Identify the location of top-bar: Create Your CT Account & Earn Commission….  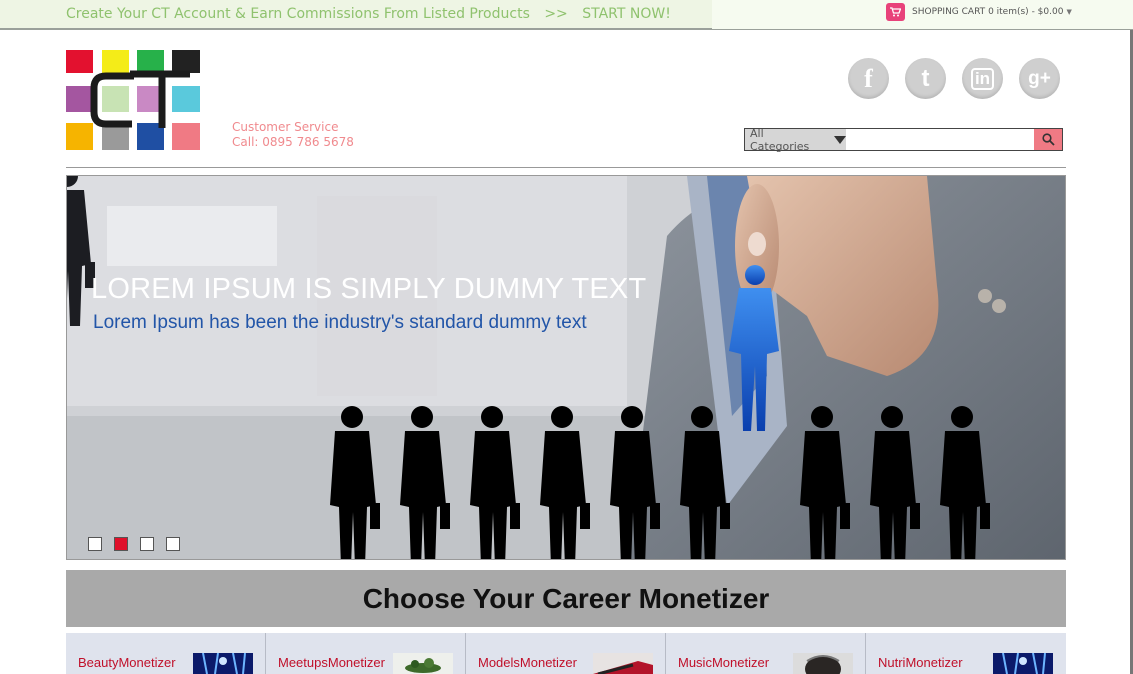
(566, 15).